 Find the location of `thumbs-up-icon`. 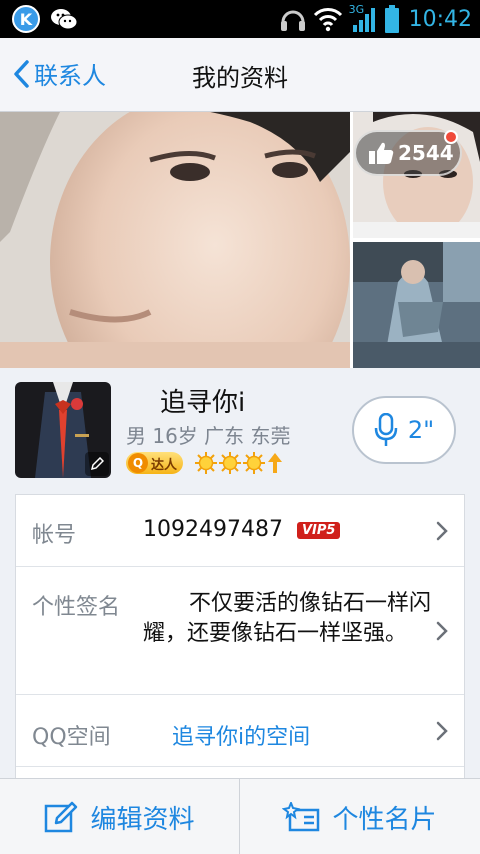

thumbs-up-icon is located at coordinates (381, 153).